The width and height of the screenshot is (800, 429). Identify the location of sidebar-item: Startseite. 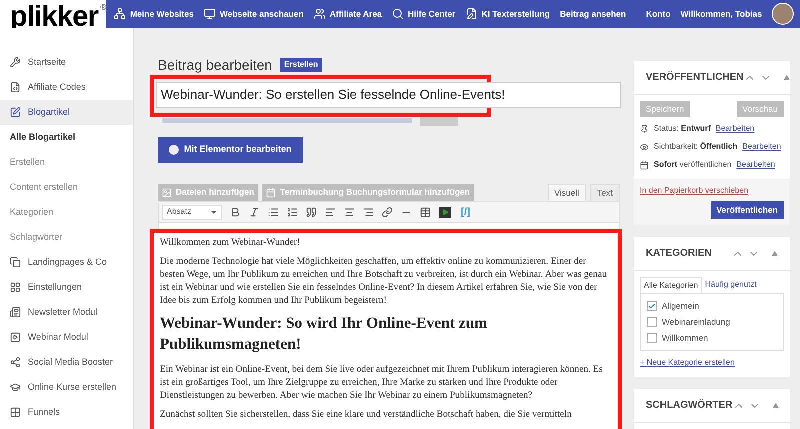
(66, 62).